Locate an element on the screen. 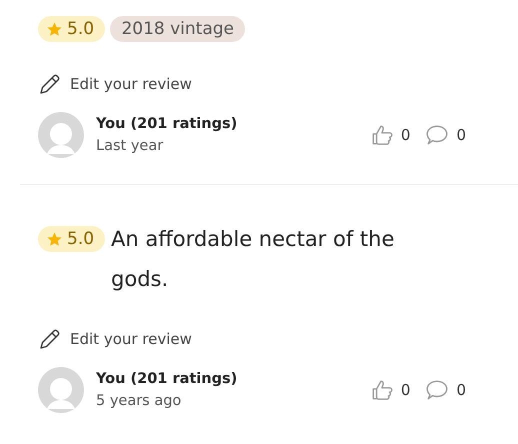 The width and height of the screenshot is (518, 444). review-text: An affordable nectar of the gods. is located at coordinates (253, 259).